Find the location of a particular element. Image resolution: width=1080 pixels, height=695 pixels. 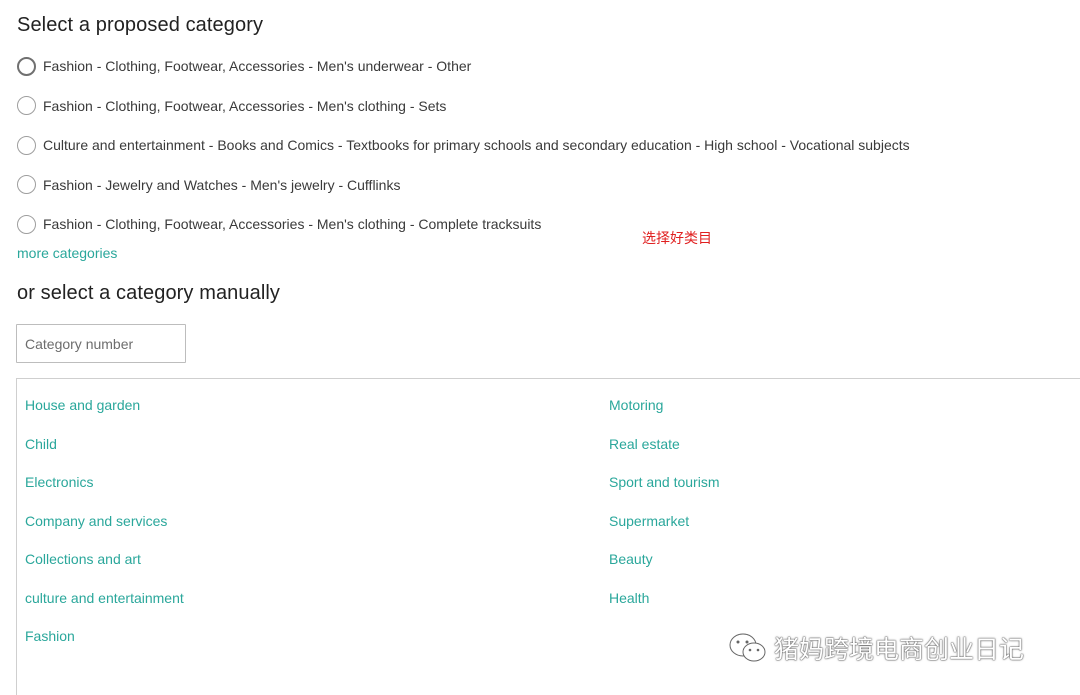

annotation-note: 选择好类目 is located at coordinates (677, 239).